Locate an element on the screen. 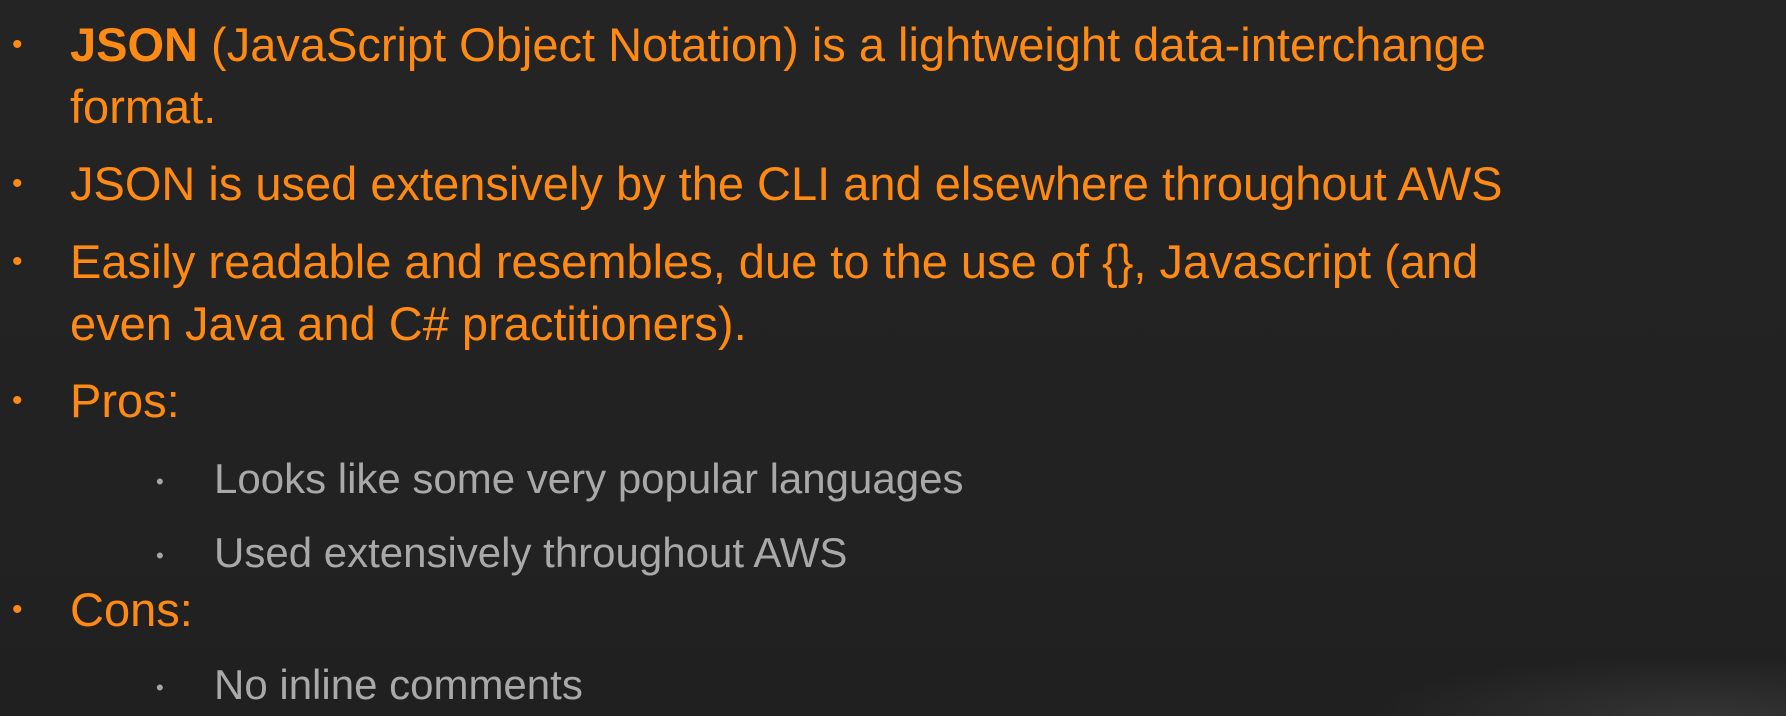 The height and width of the screenshot is (716, 1786). corner-shadow-decoration is located at coordinates (1576, 686).